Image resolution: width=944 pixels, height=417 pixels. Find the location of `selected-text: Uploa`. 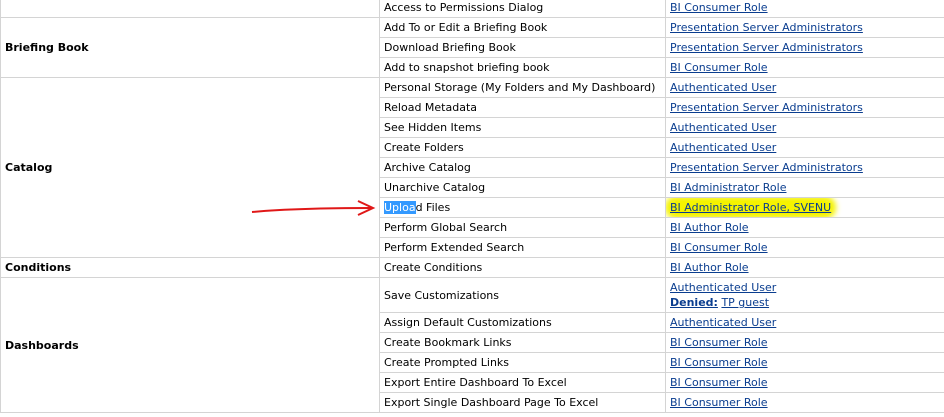

selected-text: Uploa is located at coordinates (400, 207).